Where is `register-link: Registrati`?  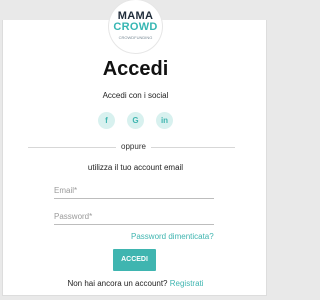 register-link: Registrati is located at coordinates (187, 283).